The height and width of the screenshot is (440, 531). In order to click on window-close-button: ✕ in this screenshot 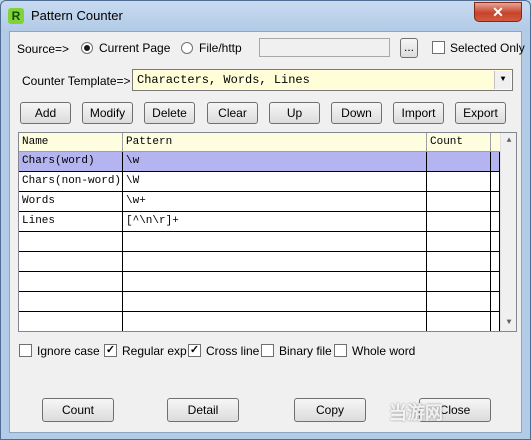, I will do `click(498, 12)`.